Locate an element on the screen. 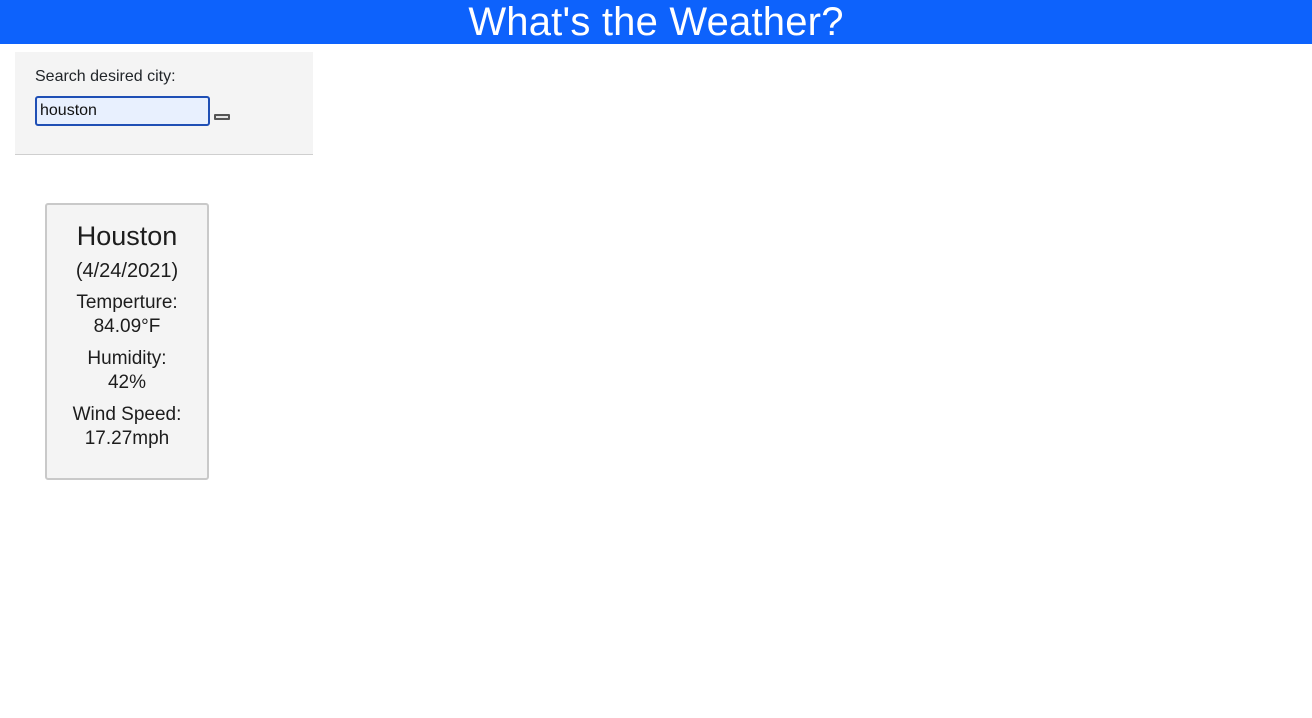  app-header: What's the Weather? is located at coordinates (656, 22).